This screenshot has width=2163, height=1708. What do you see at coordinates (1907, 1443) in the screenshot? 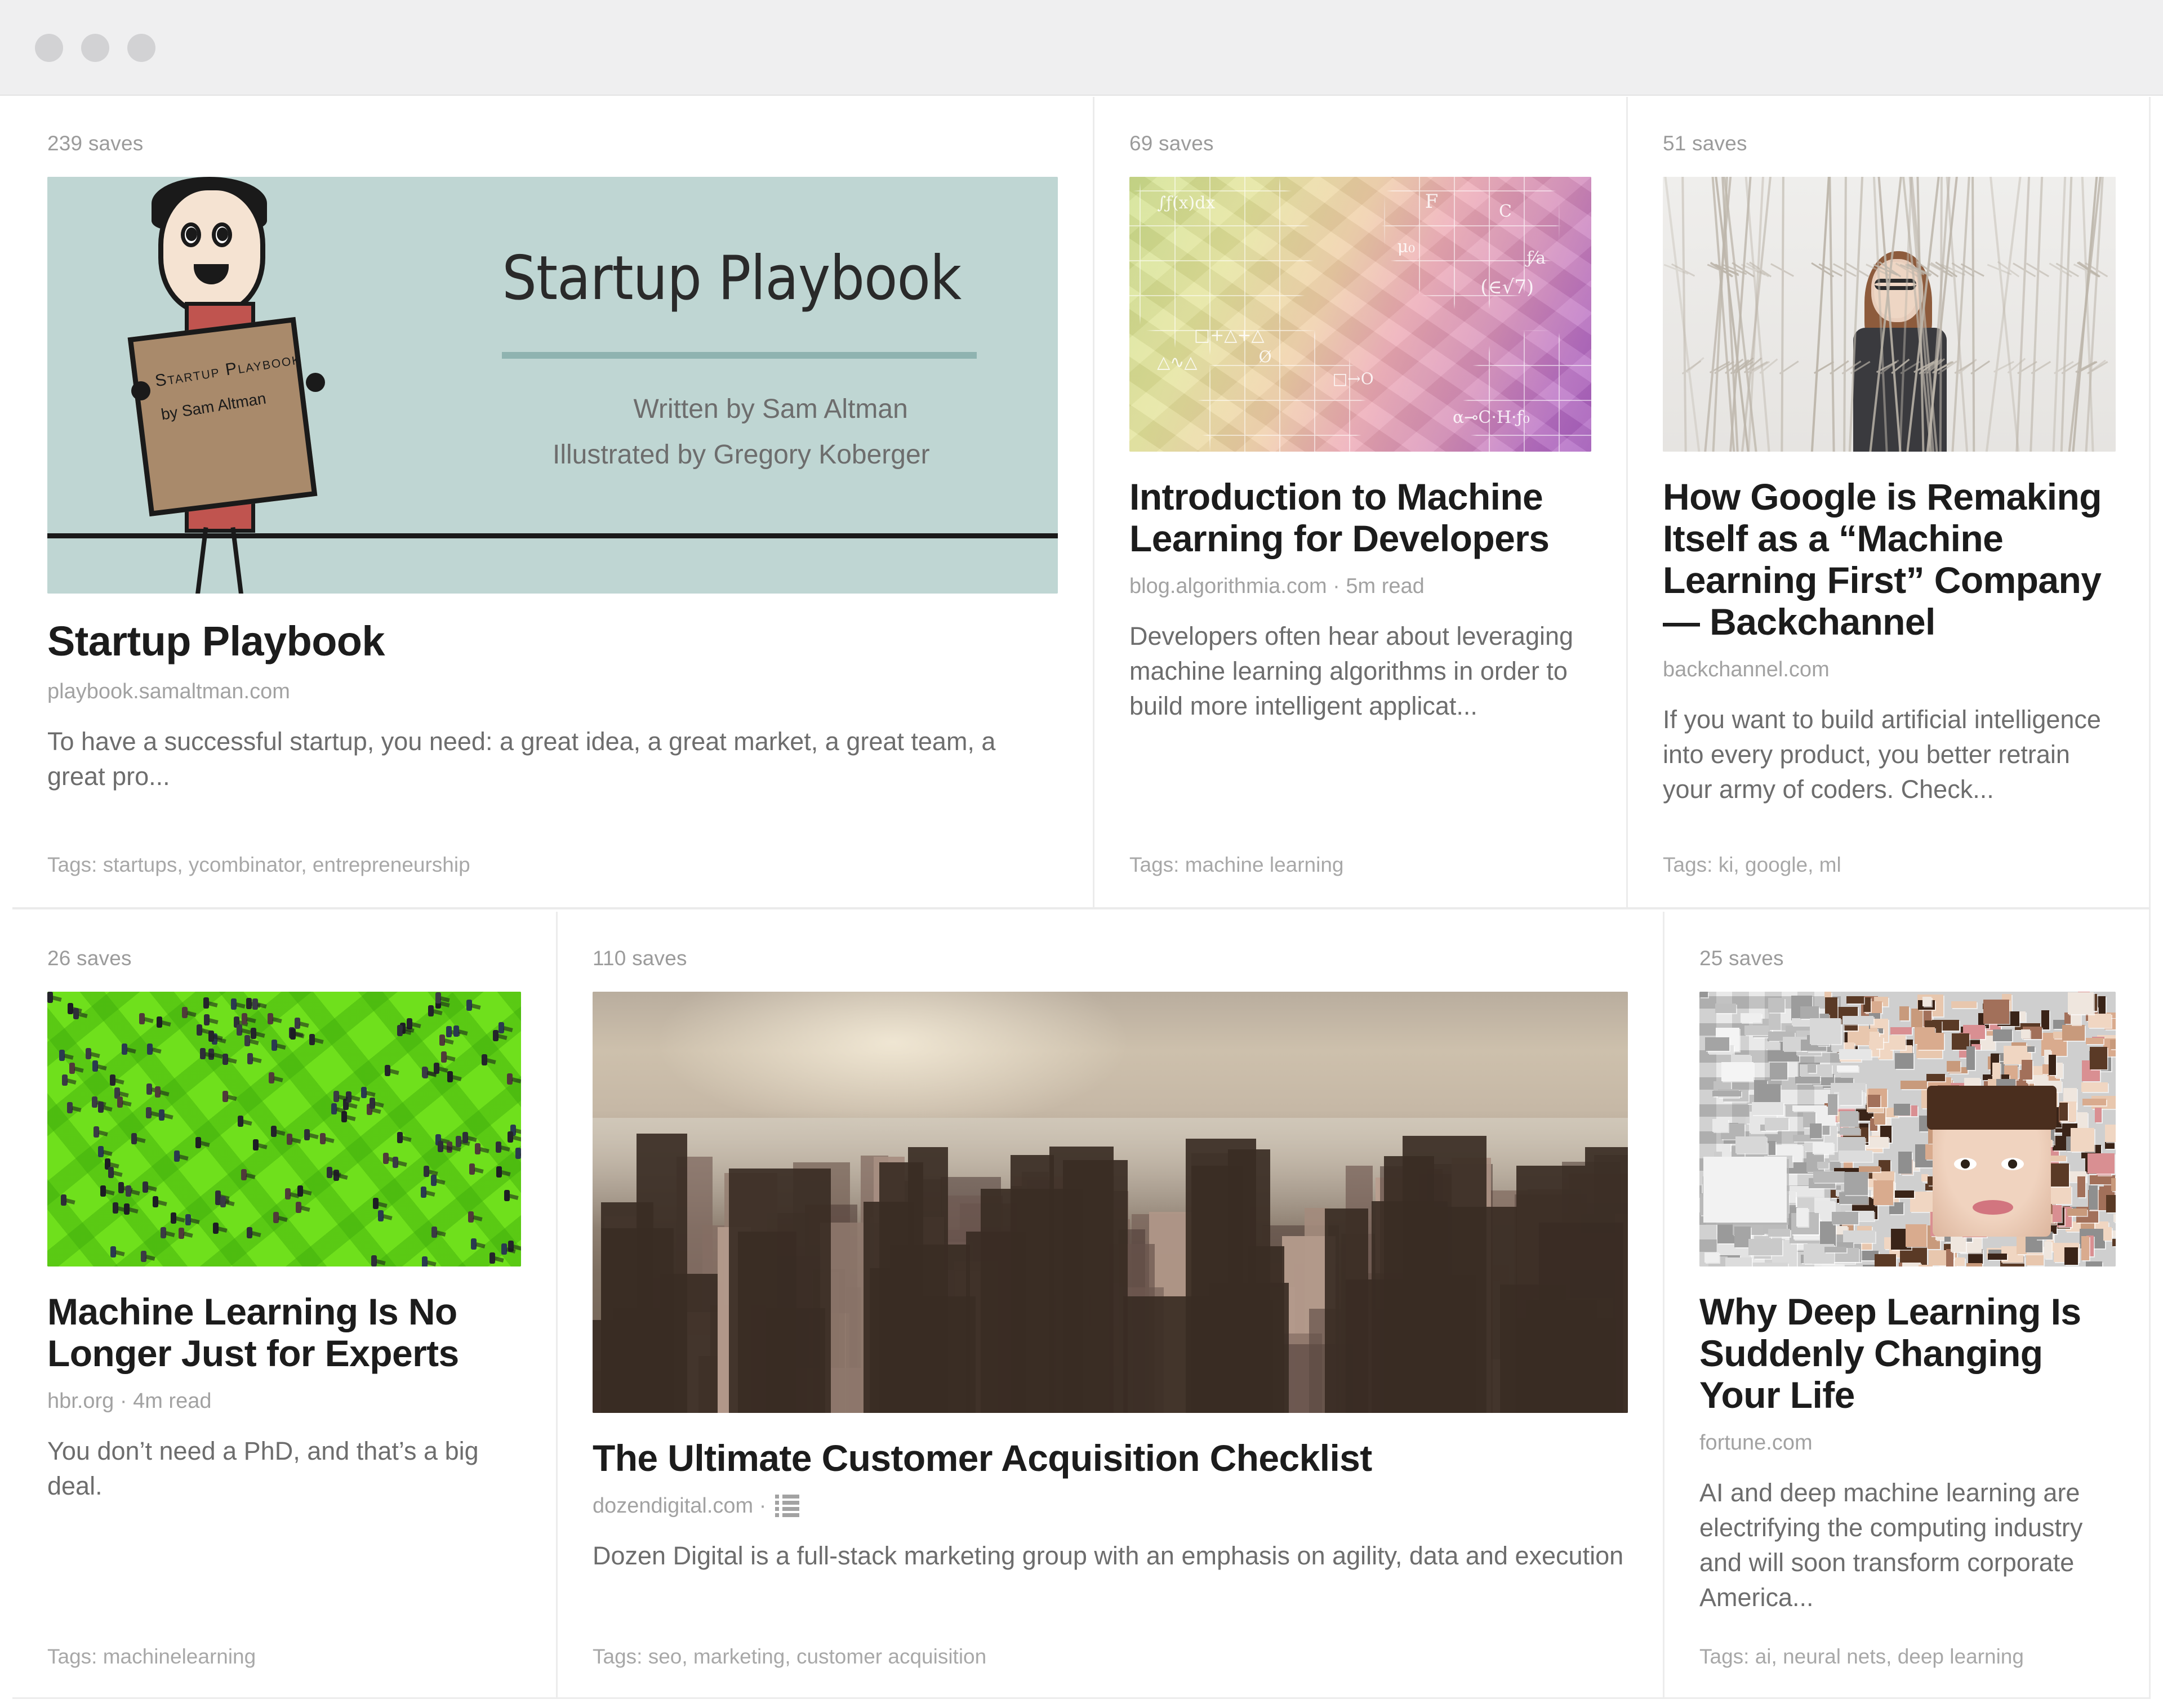
I see `article-meta: fortune.com` at bounding box center [1907, 1443].